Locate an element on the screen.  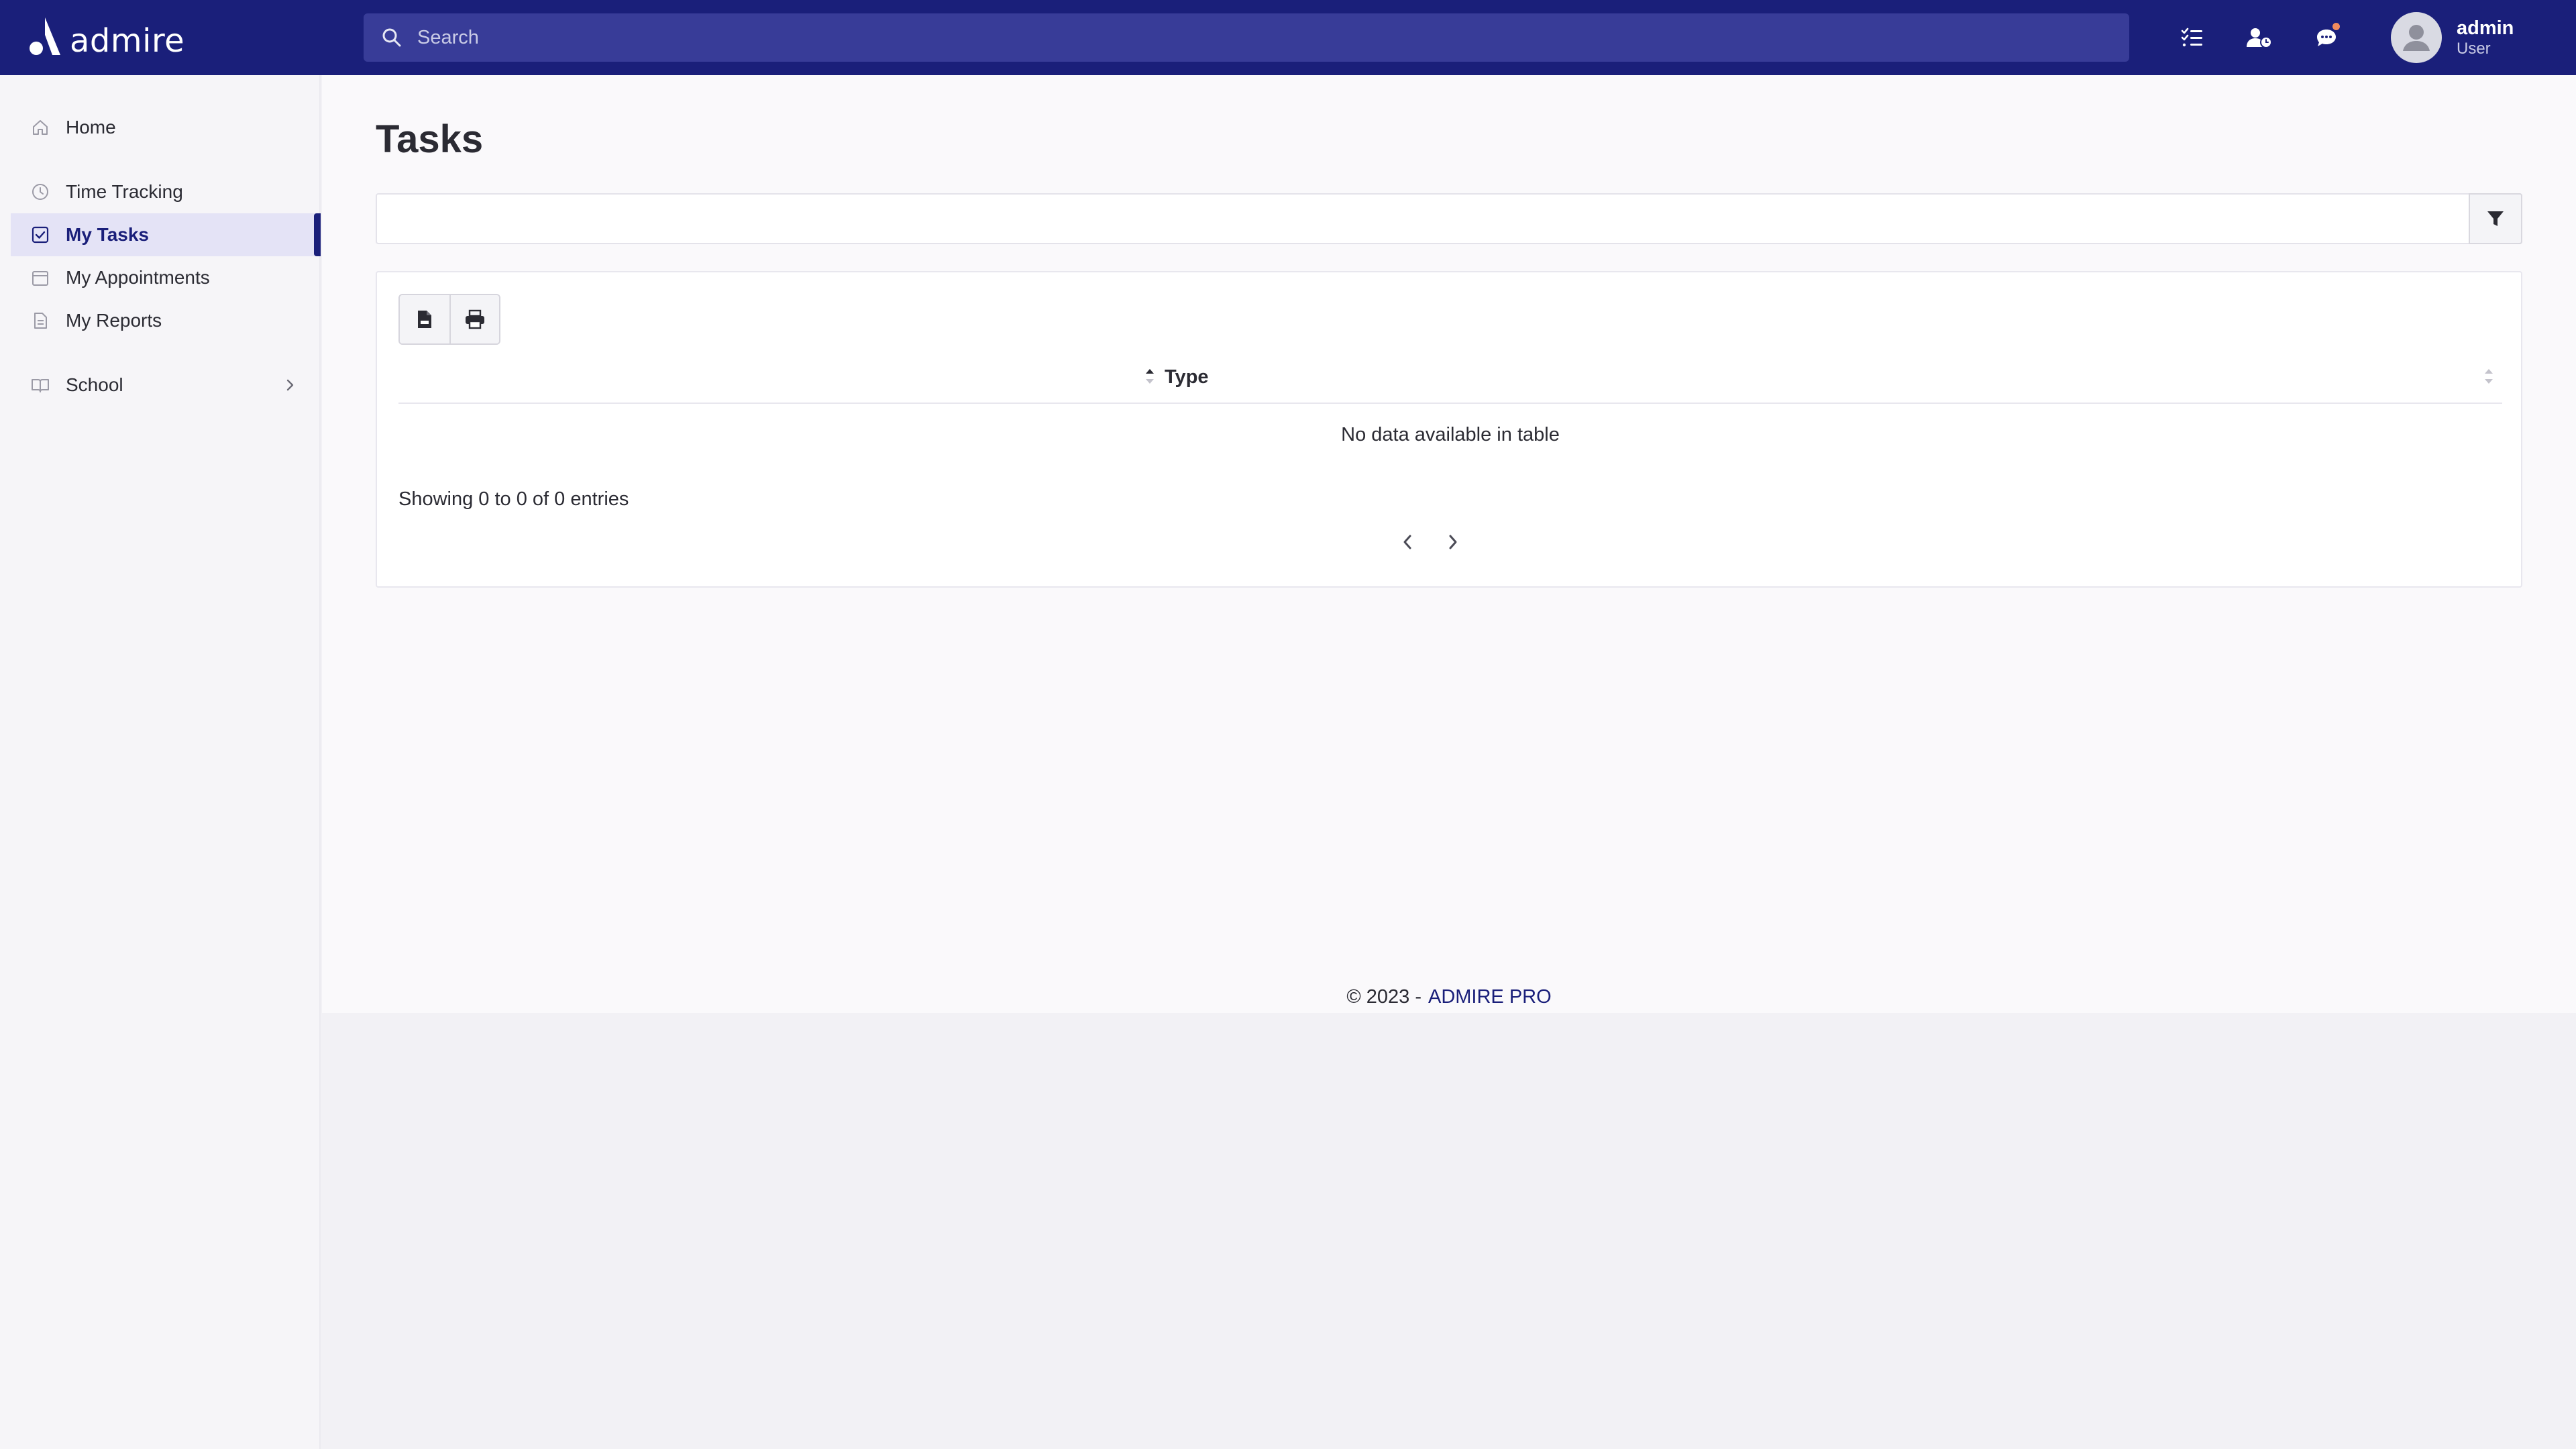
user-avatar-icon is located at coordinates (2416, 38).